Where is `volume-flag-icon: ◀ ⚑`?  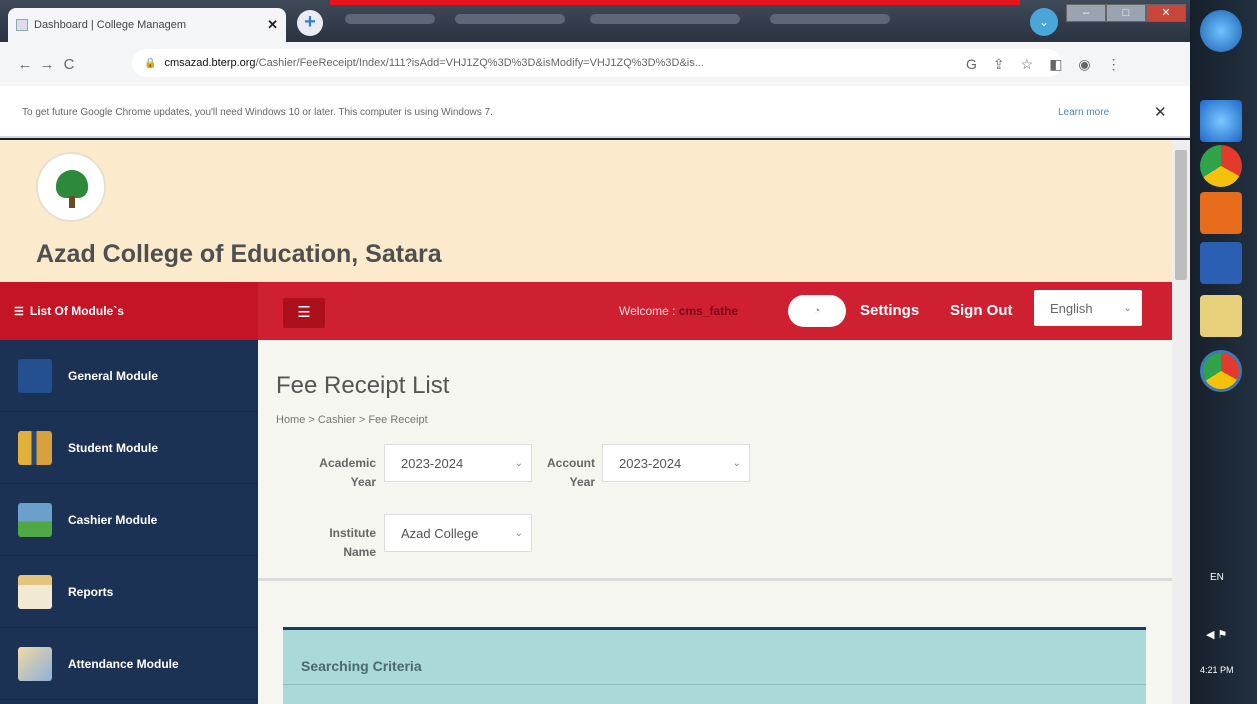 volume-flag-icon: ◀ ⚑ is located at coordinates (1216, 634).